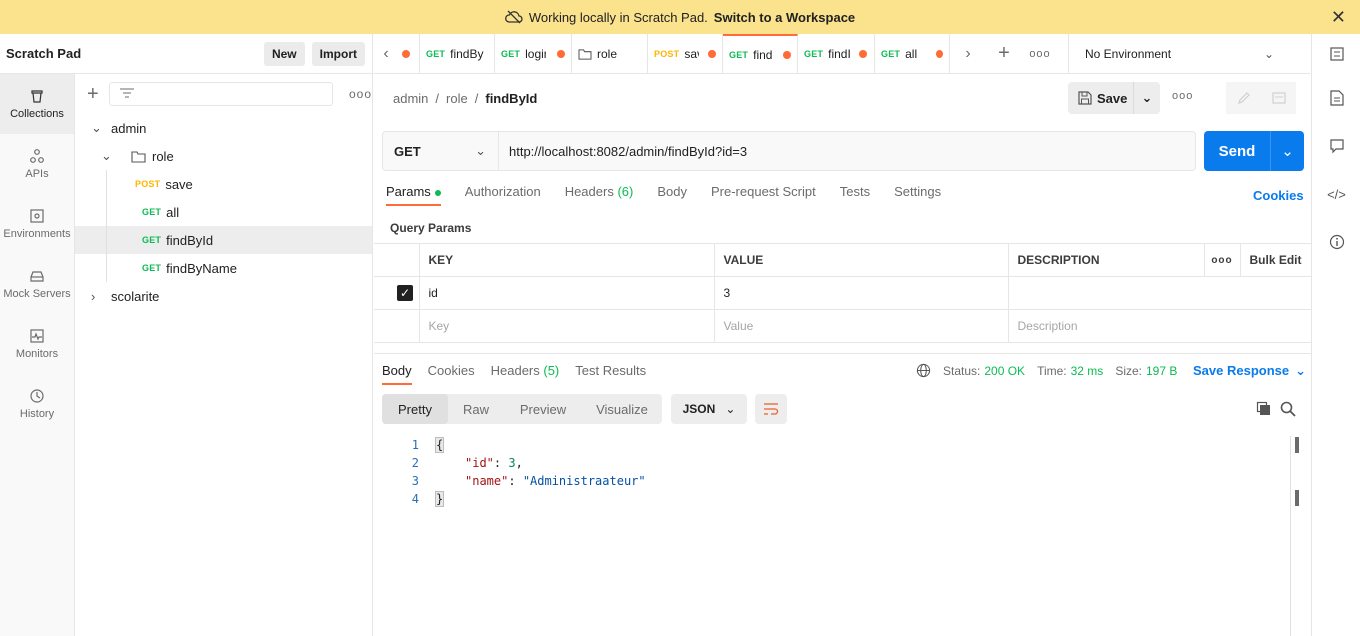  Describe the element at coordinates (451, 374) in the screenshot. I see `resp-tab-cookies: Cookies` at that location.